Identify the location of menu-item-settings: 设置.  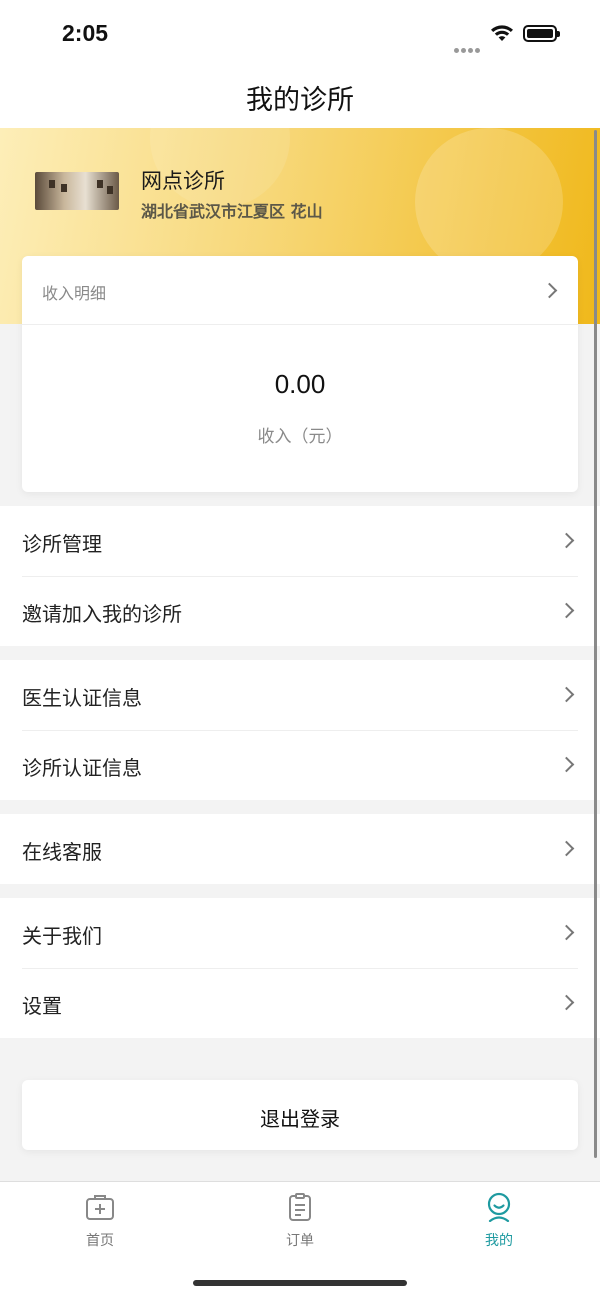
(300, 1003).